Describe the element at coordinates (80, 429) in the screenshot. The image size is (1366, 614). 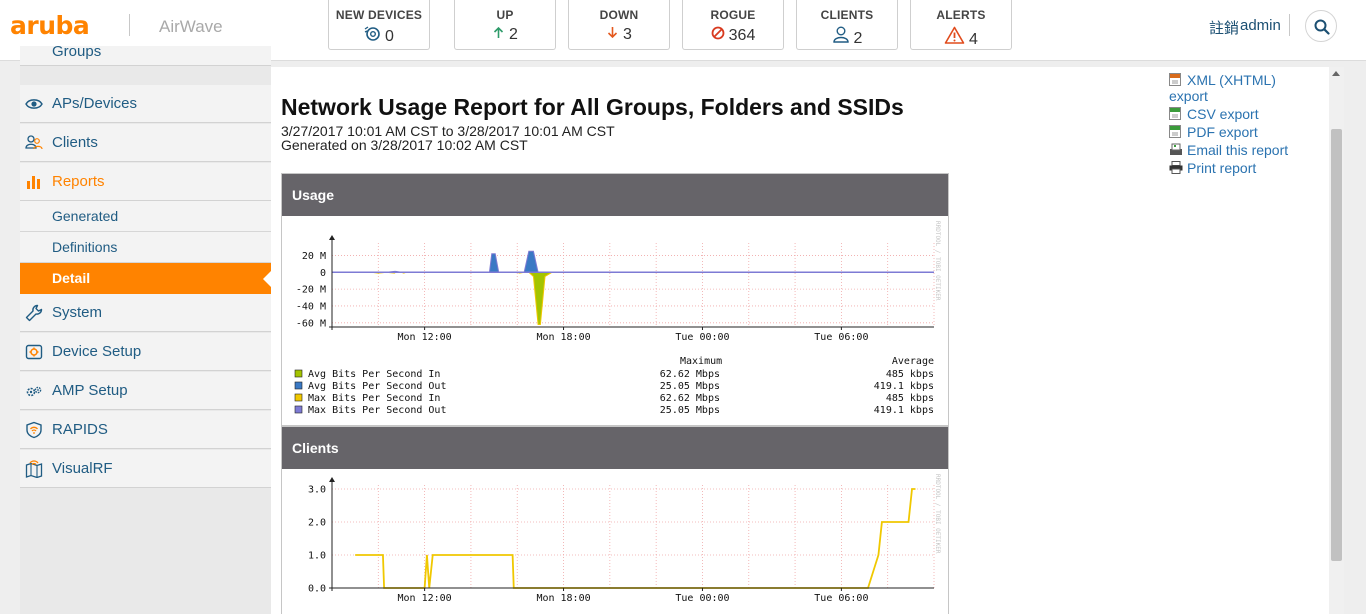
I see `sidebar-item-label: RAPIDS` at that location.